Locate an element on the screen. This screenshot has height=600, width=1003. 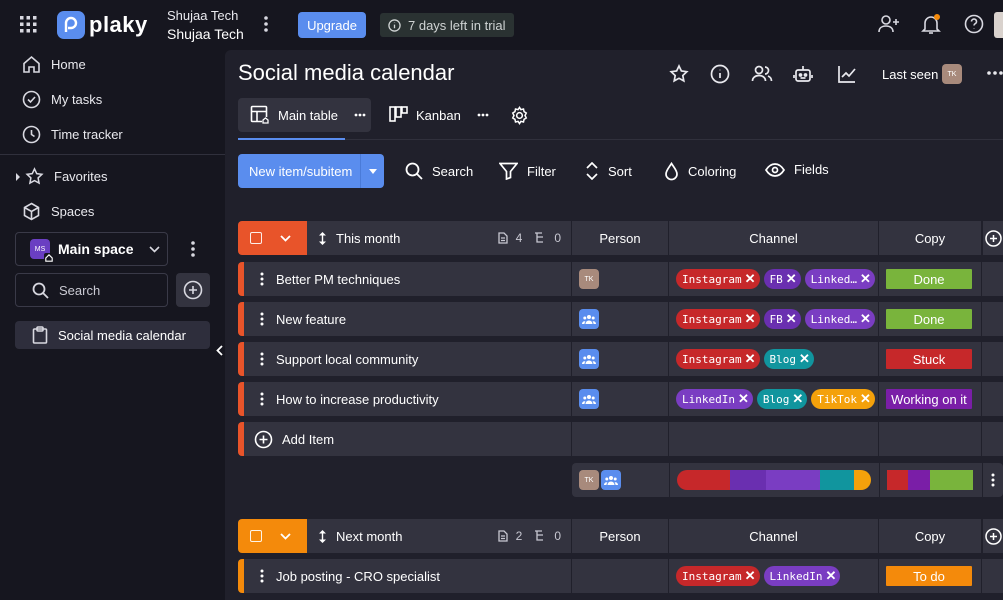
favorite-star-icon is located at coordinates (679, 74).